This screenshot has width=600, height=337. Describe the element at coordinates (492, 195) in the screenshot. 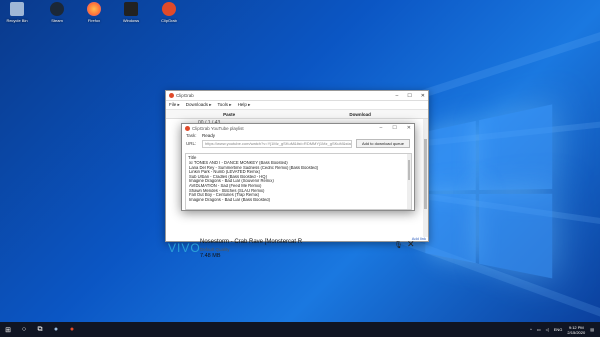

I see `windows-logo-wallpaper` at that location.